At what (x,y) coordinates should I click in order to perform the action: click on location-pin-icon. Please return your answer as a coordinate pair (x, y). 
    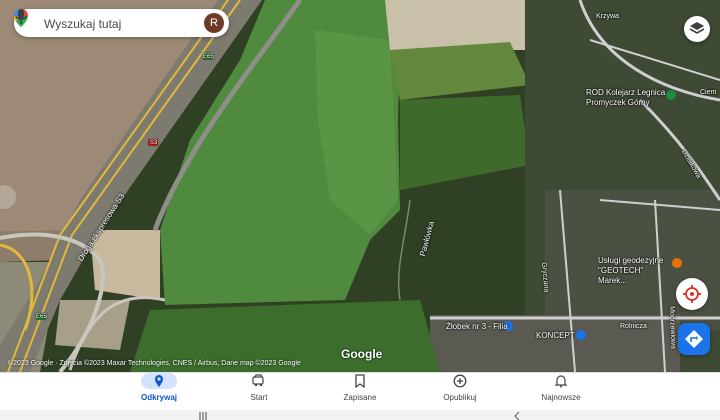
    Looking at the image, I should click on (159, 381).